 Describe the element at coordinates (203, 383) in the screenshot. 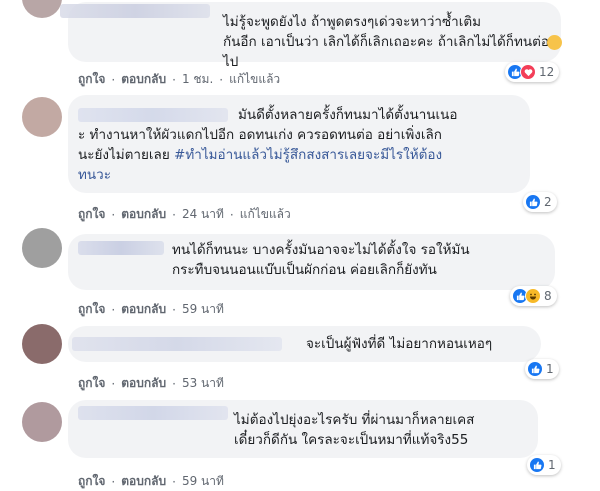

I see `timestamp: 53 นาที` at that location.